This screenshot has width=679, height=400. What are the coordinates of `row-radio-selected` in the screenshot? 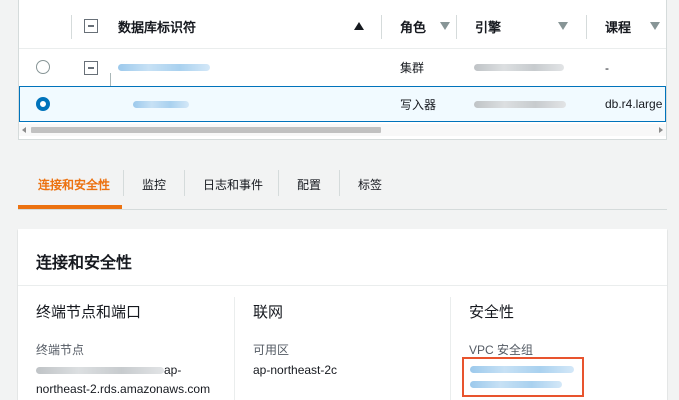 It's located at (43, 104).